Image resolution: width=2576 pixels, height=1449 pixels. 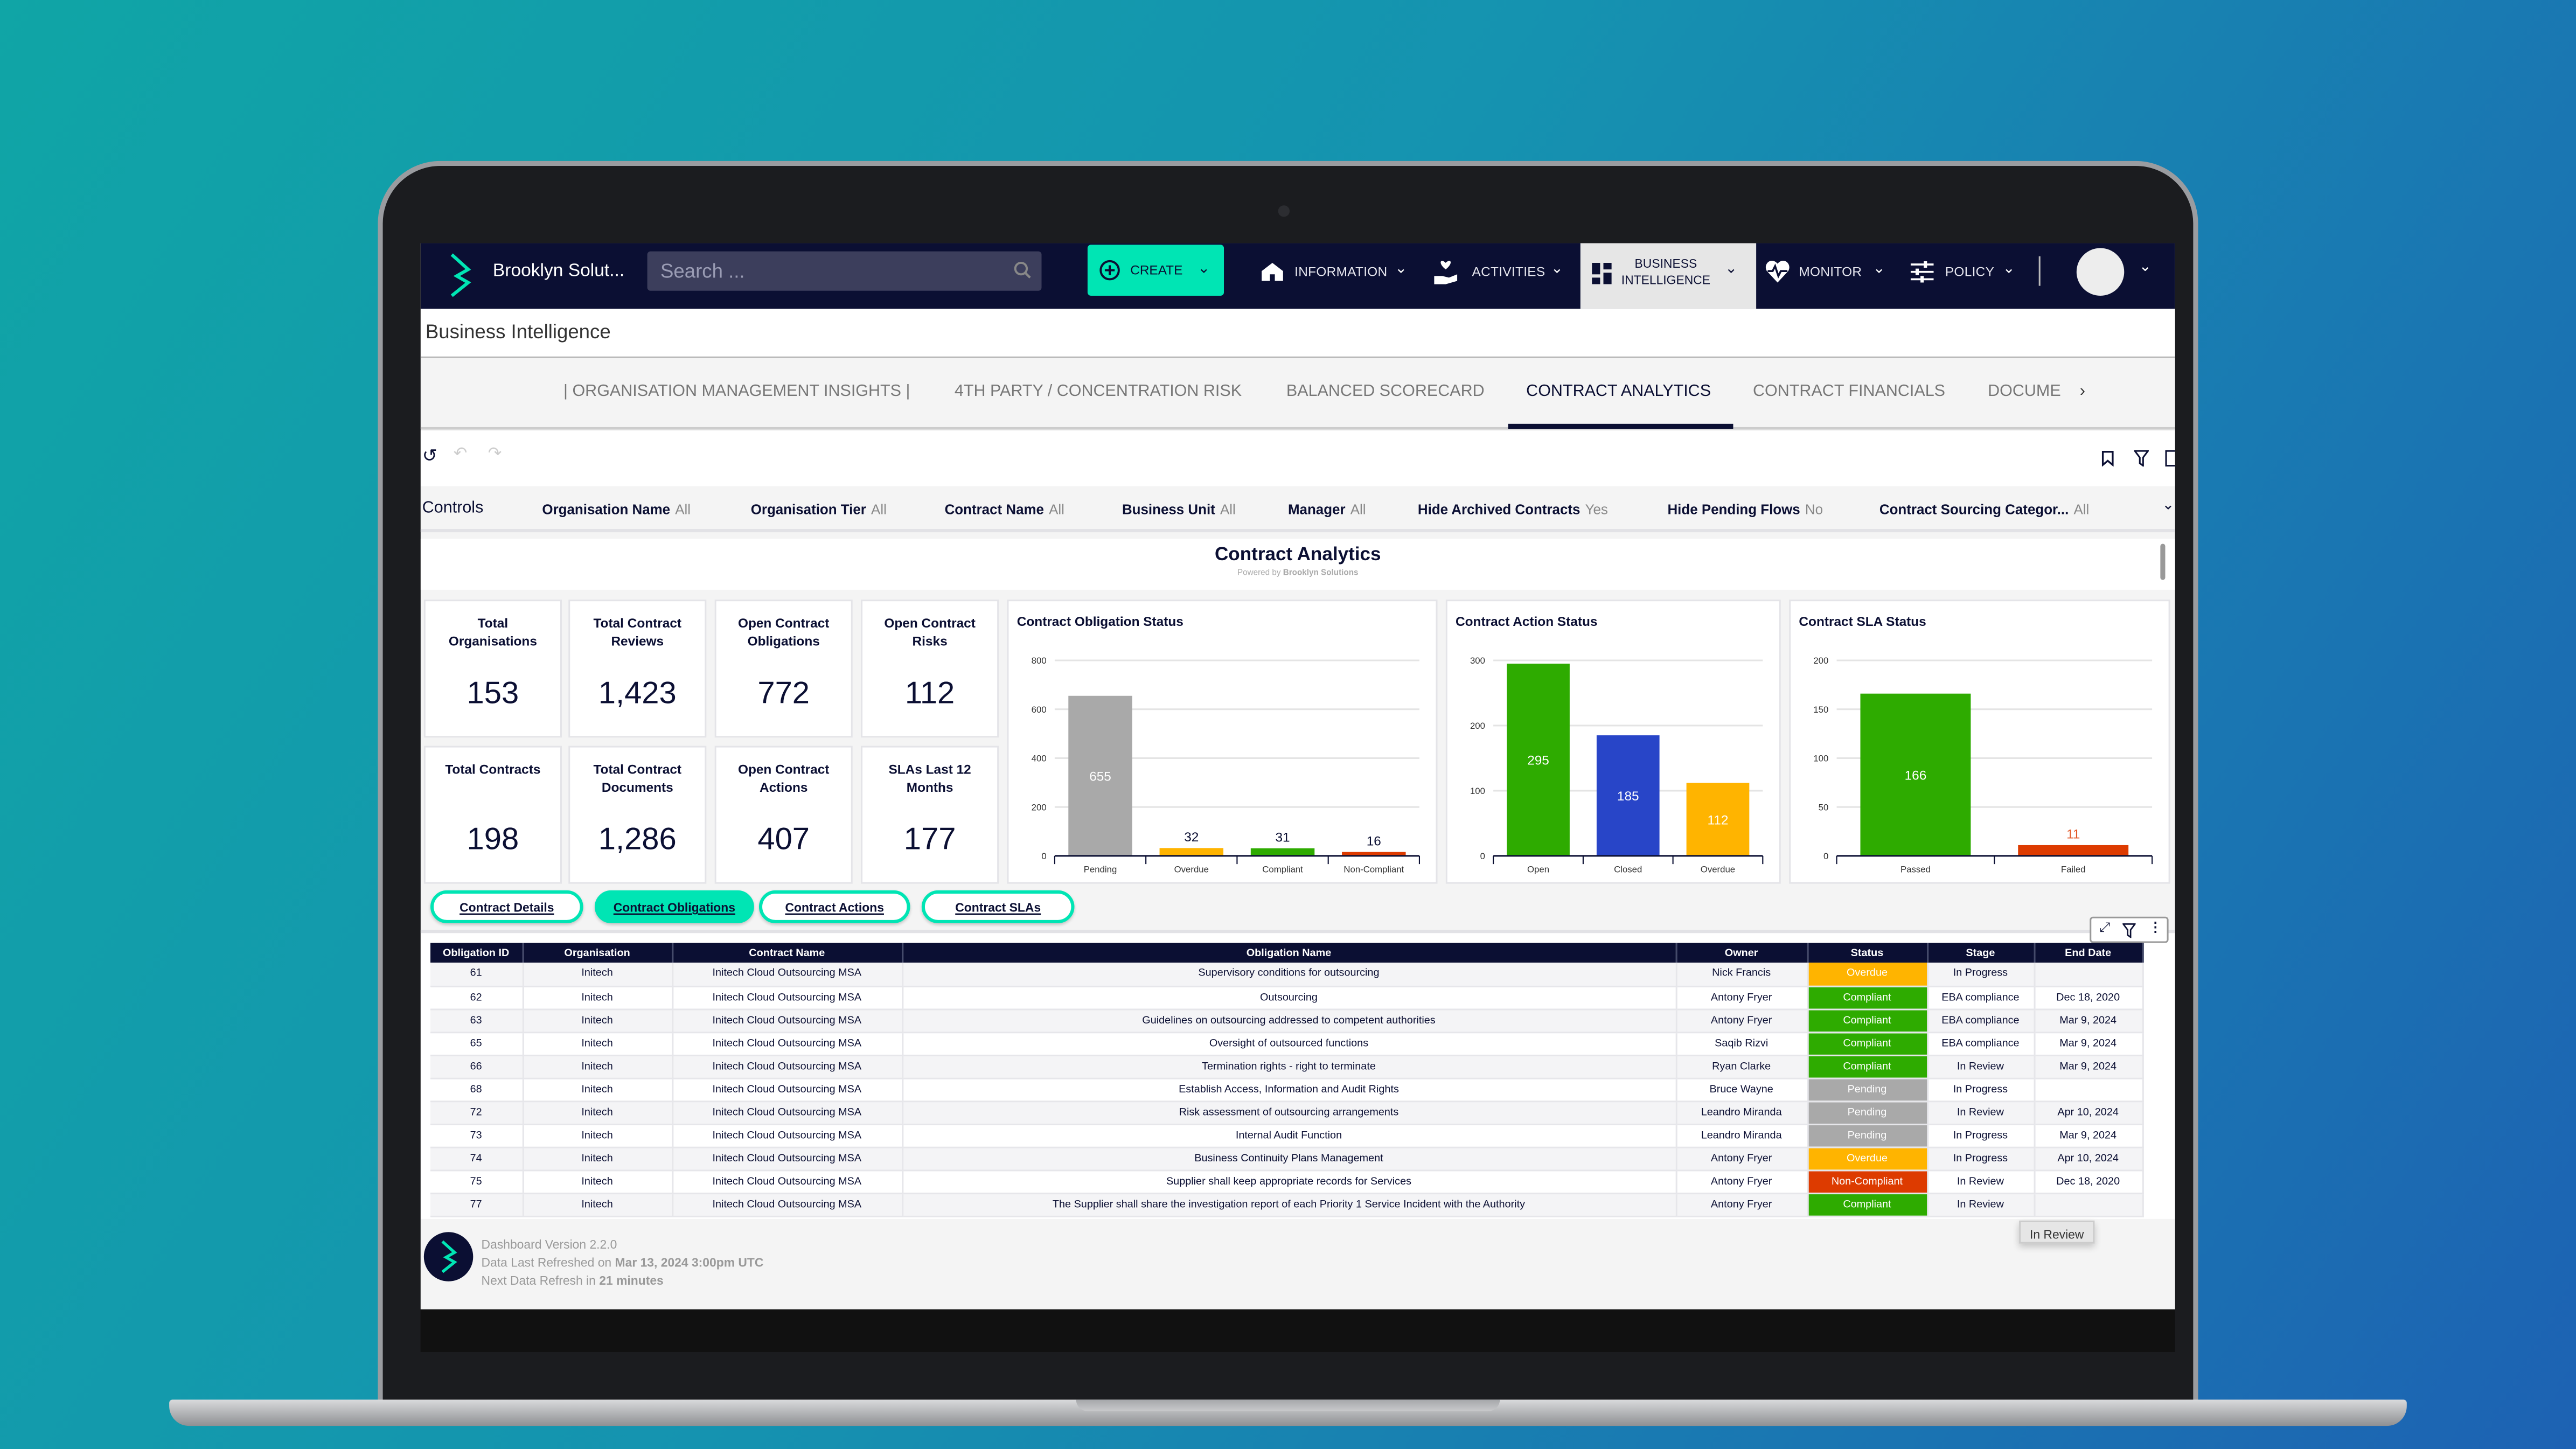 I want to click on kpi-value: 112, so click(x=930, y=694).